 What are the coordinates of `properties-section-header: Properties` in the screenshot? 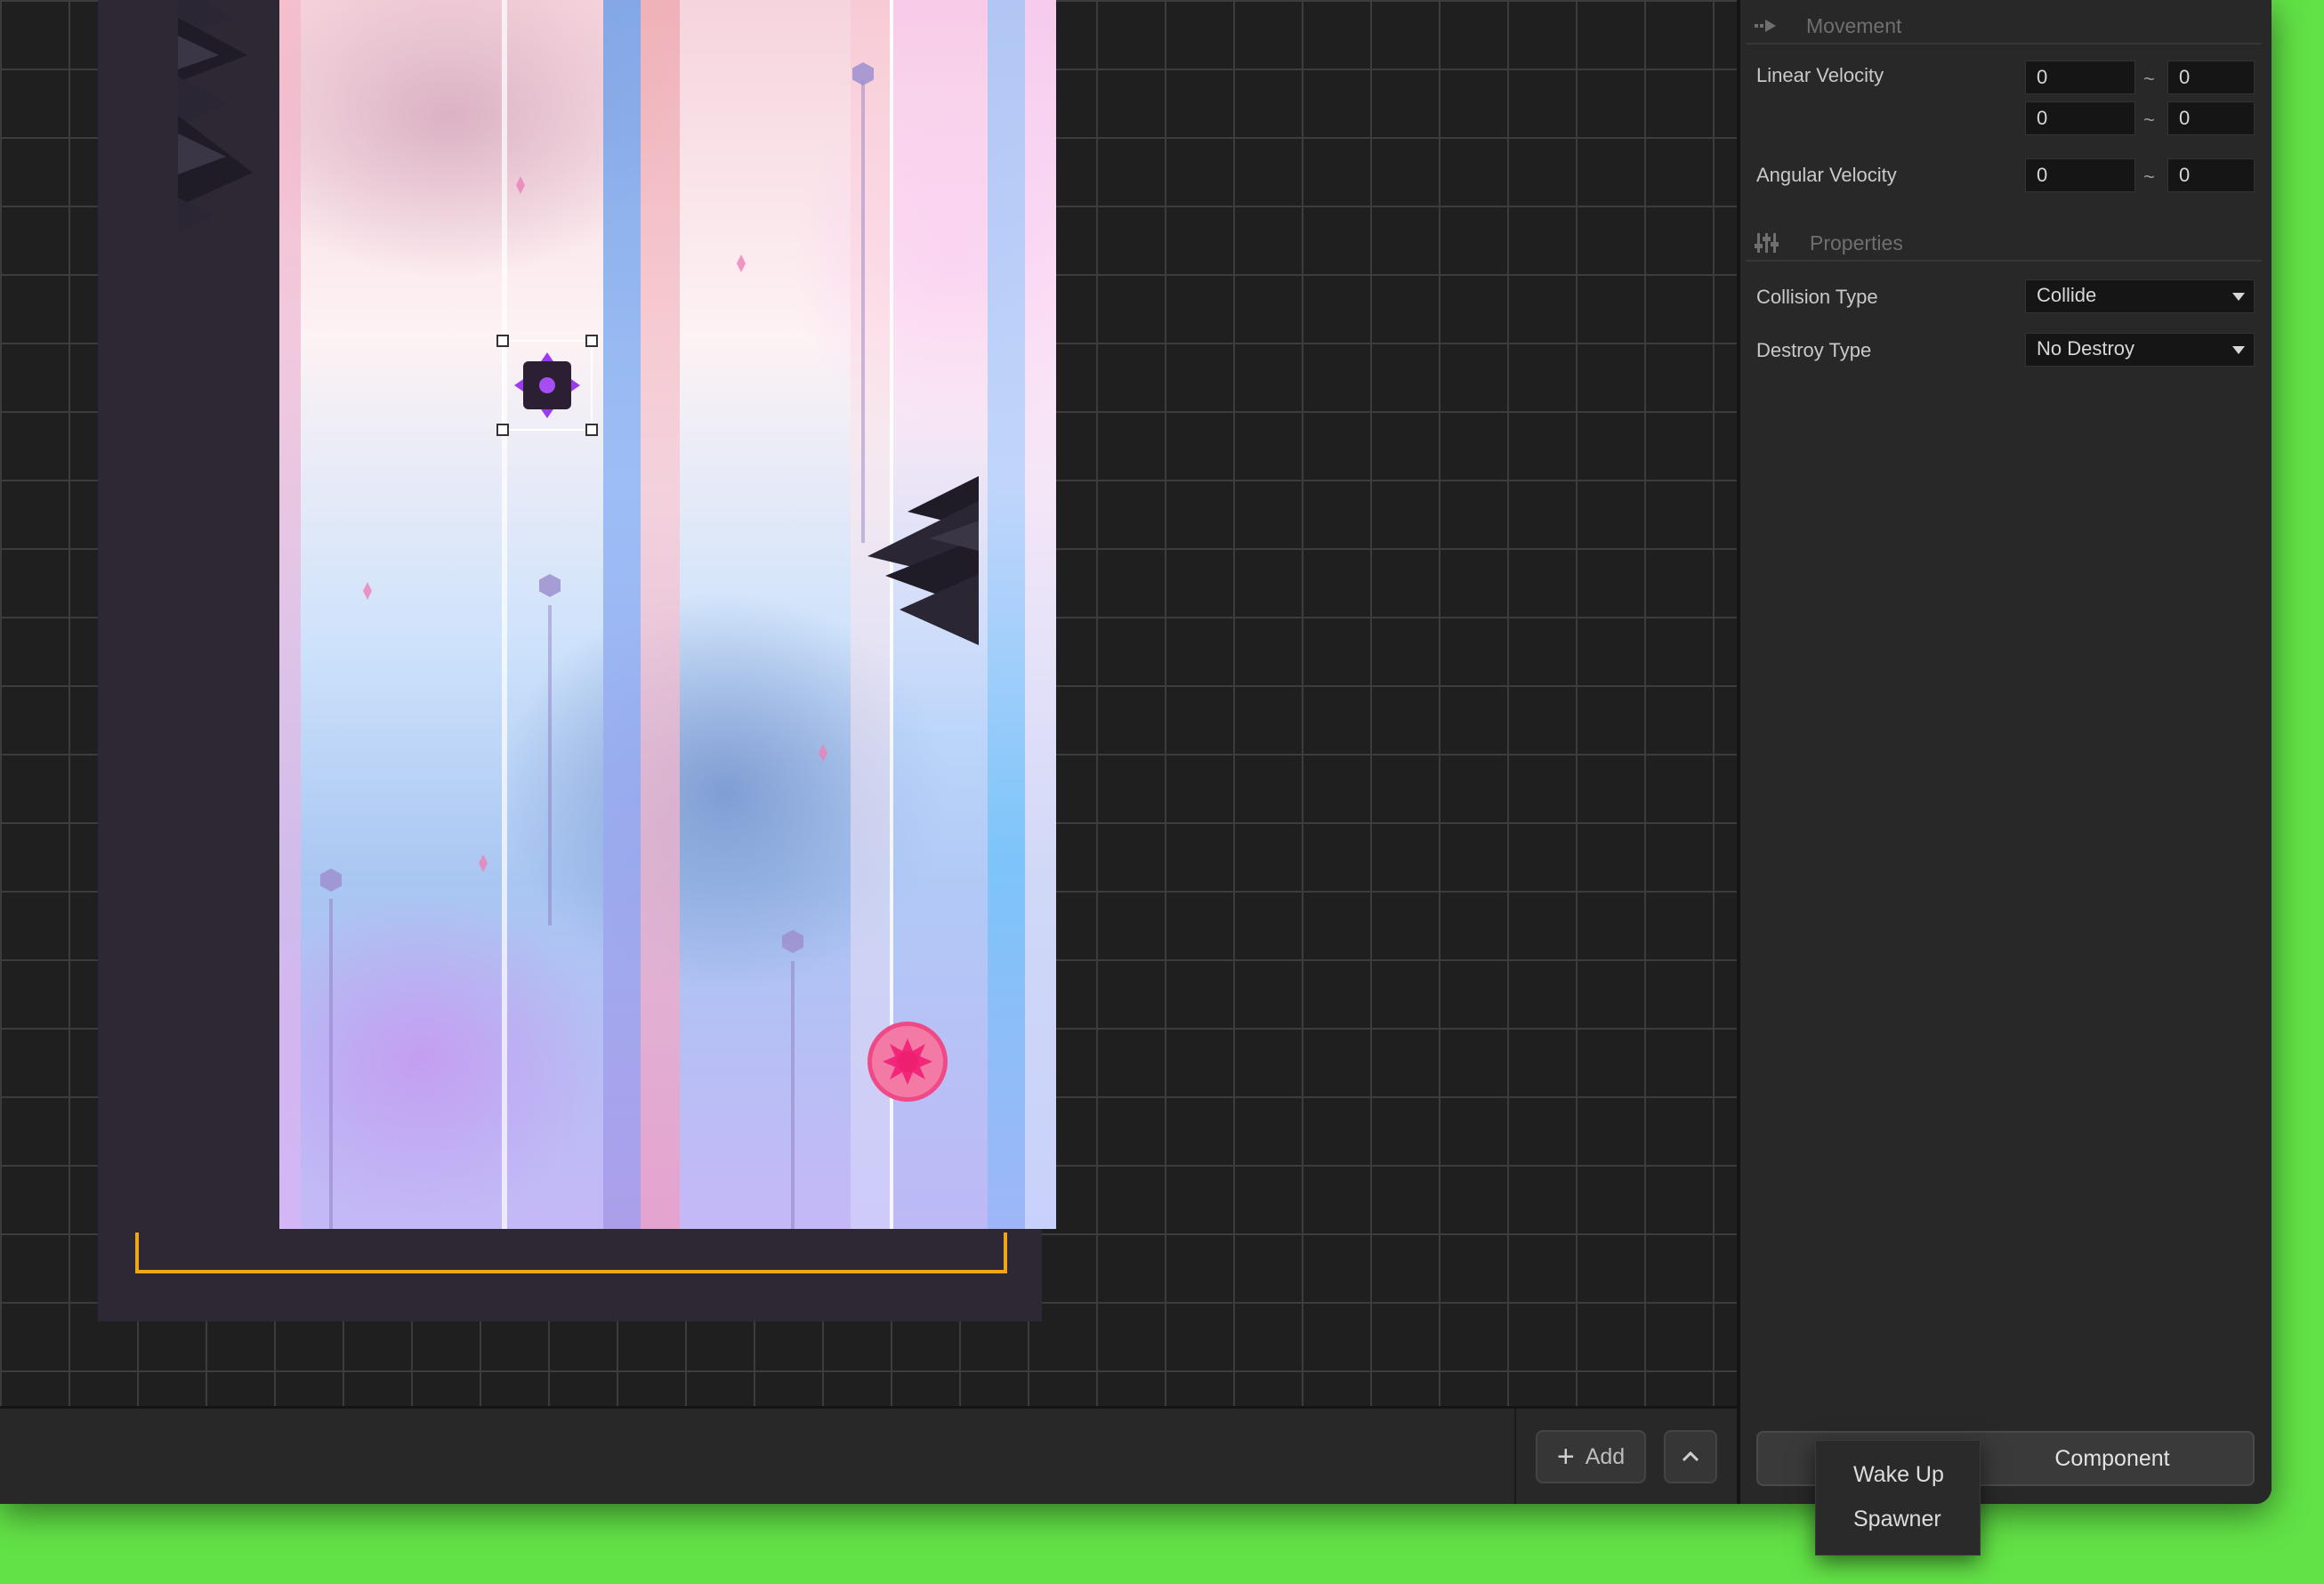 It's located at (2004, 246).